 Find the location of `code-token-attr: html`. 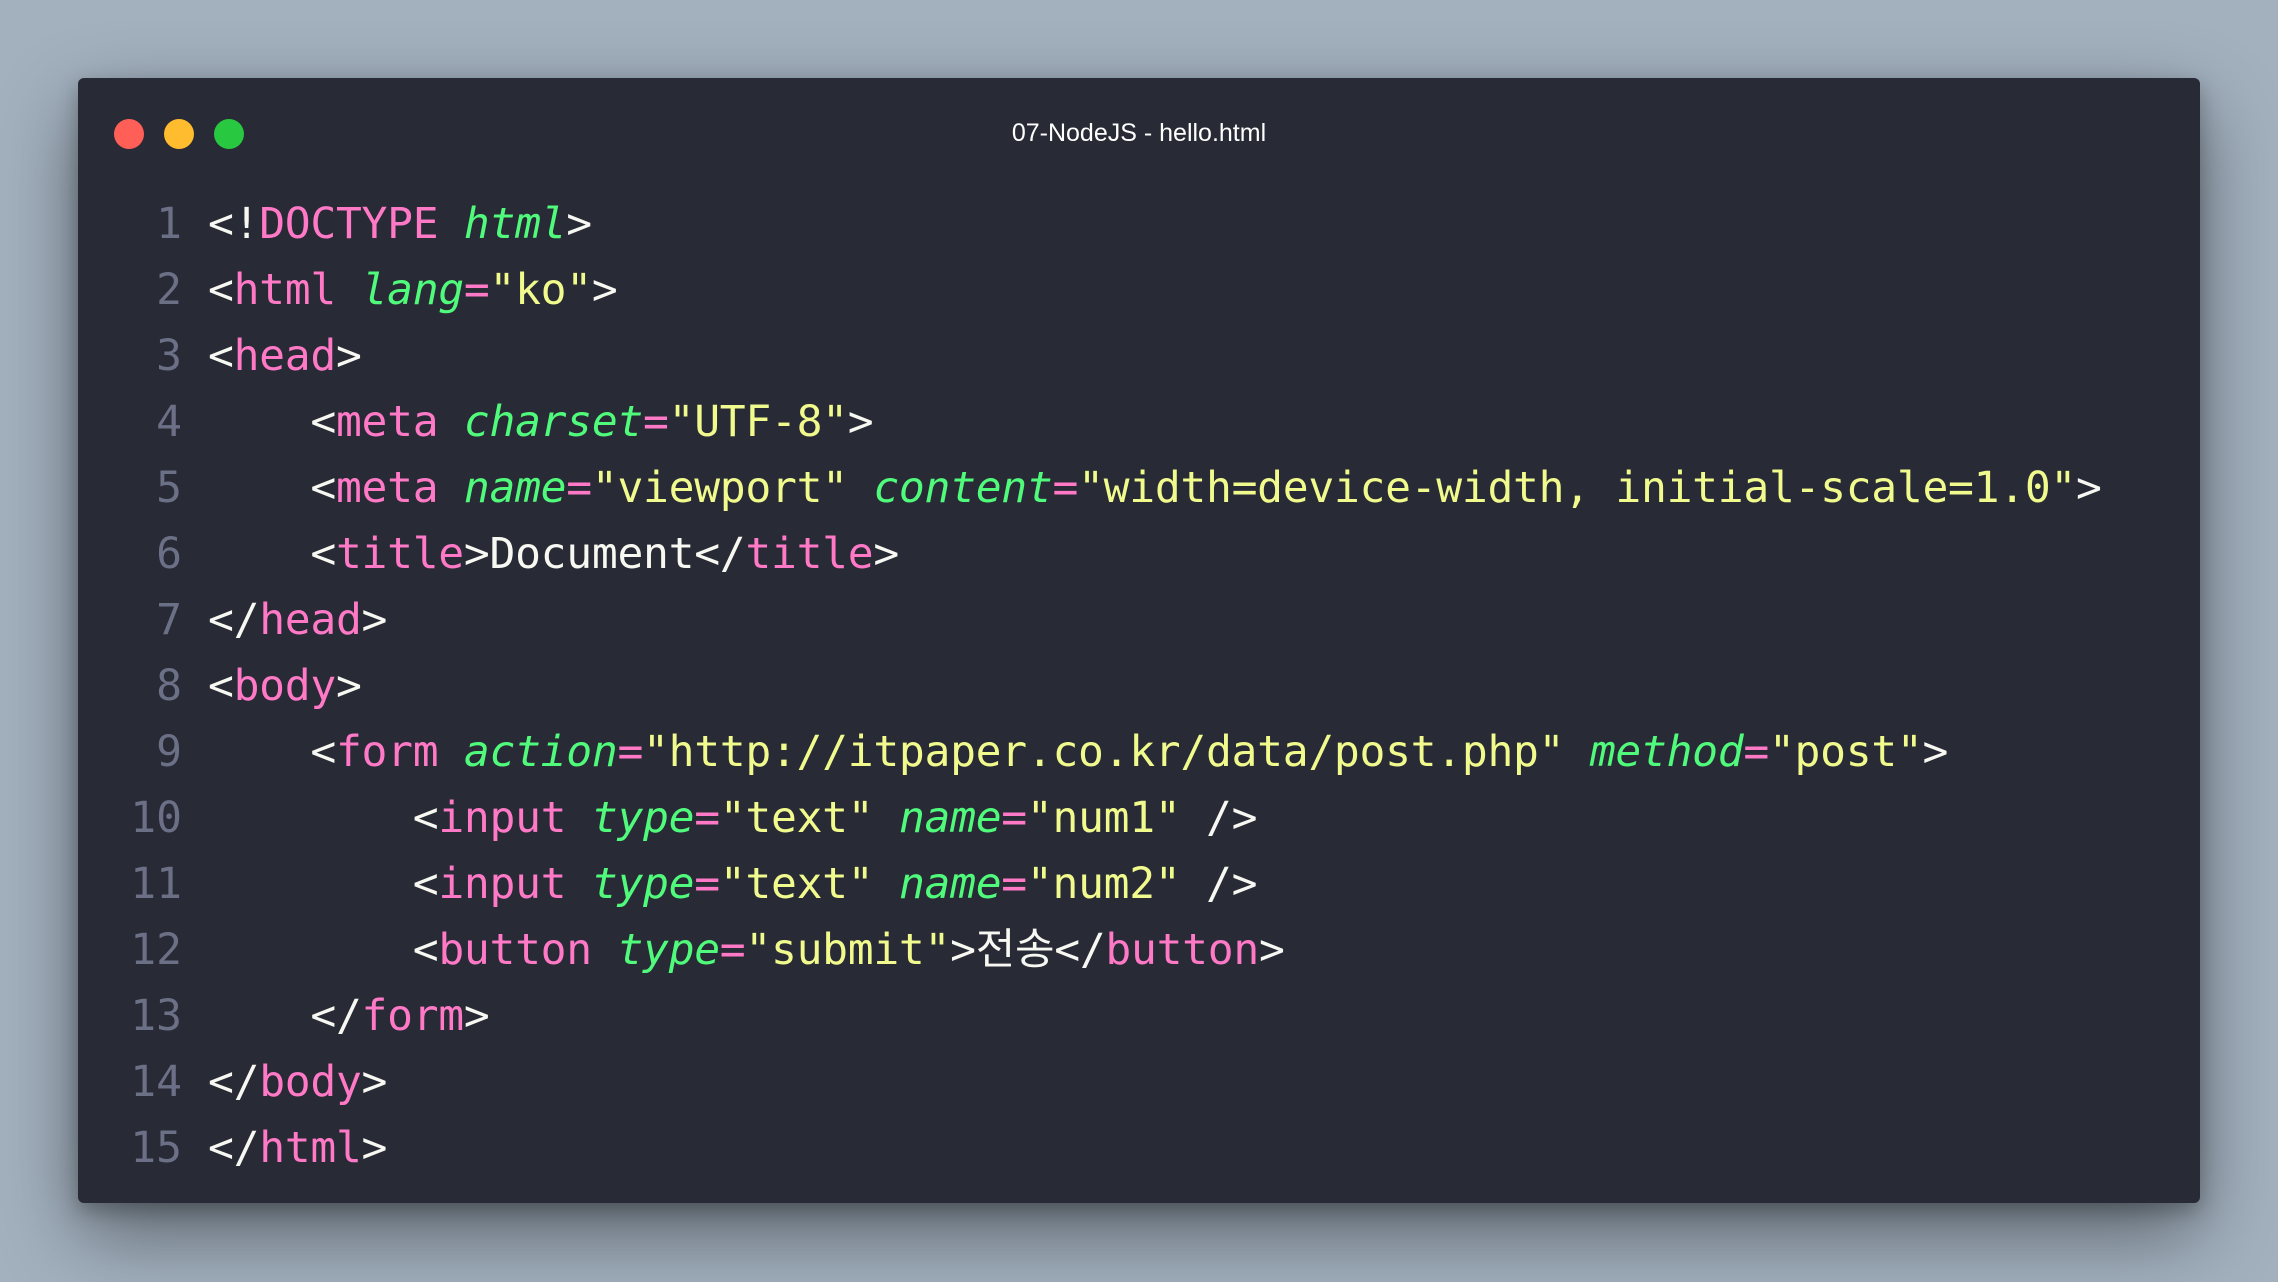

code-token-attr: html is located at coordinates (515, 224).